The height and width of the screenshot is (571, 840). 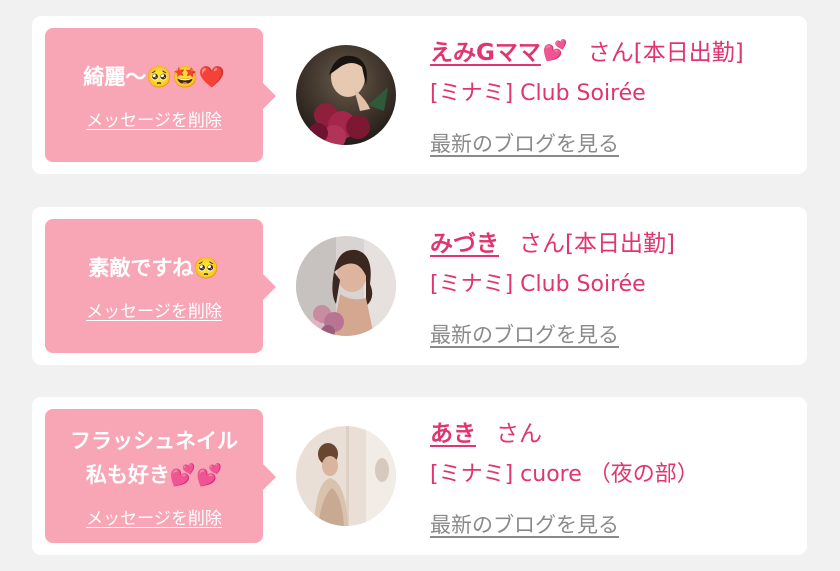 I want to click on sender-name-link: あき, so click(x=453, y=431).